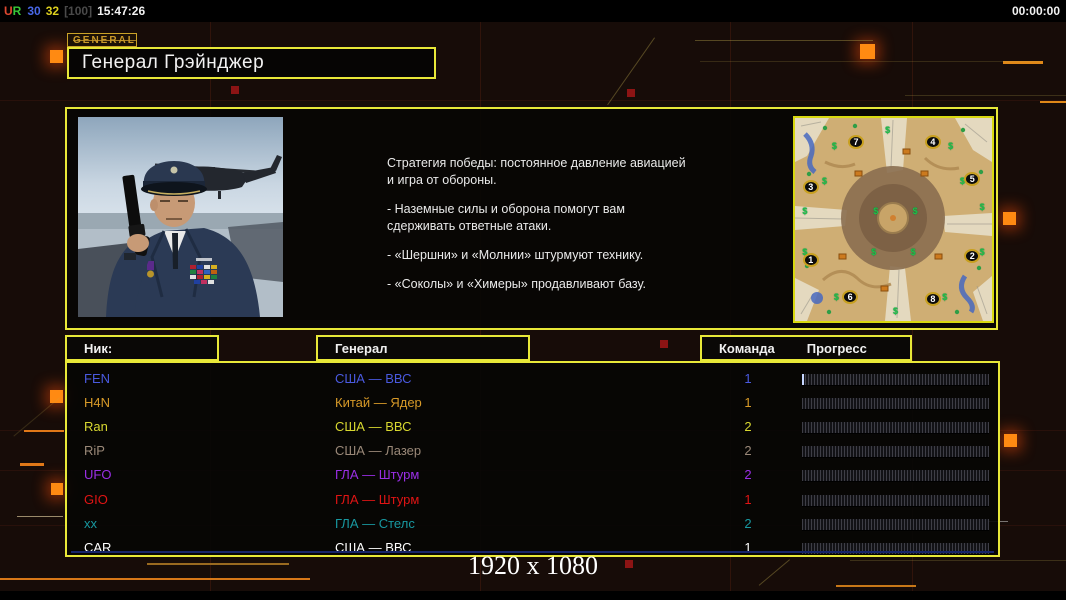 This screenshot has height=600, width=1066. I want to click on render-stats: UR 30 32 [100] 15:47:26, so click(77, 11).